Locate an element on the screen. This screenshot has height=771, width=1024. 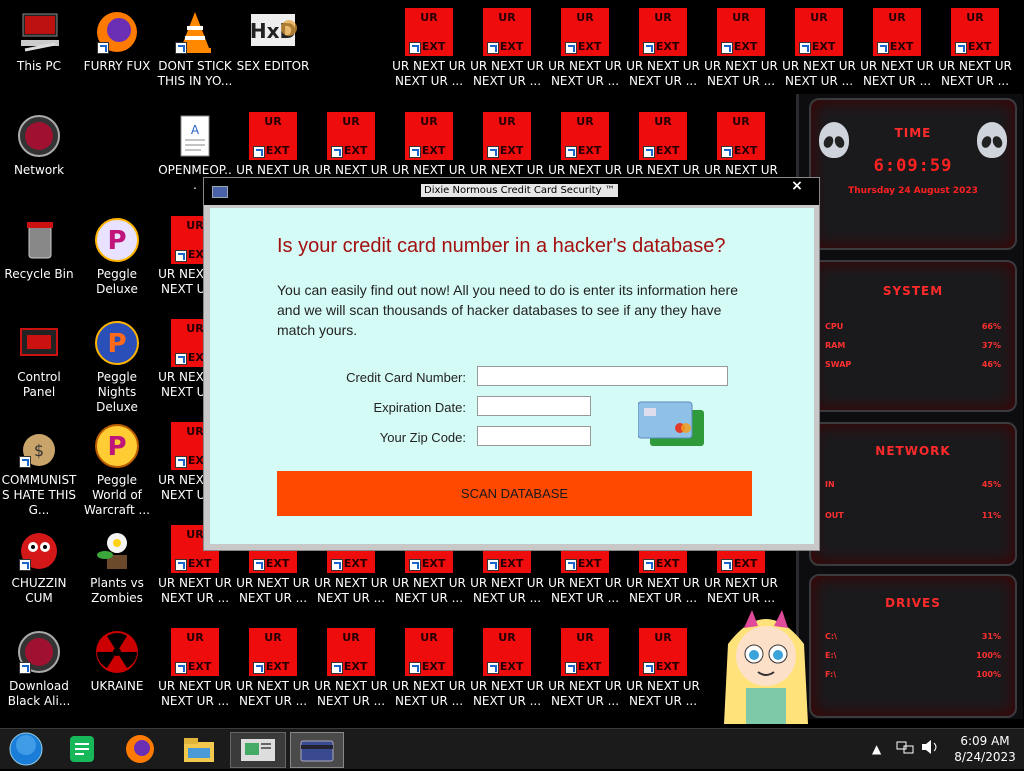
icon-label: Peggle Nights Deluxe is located at coordinates (117, 392).